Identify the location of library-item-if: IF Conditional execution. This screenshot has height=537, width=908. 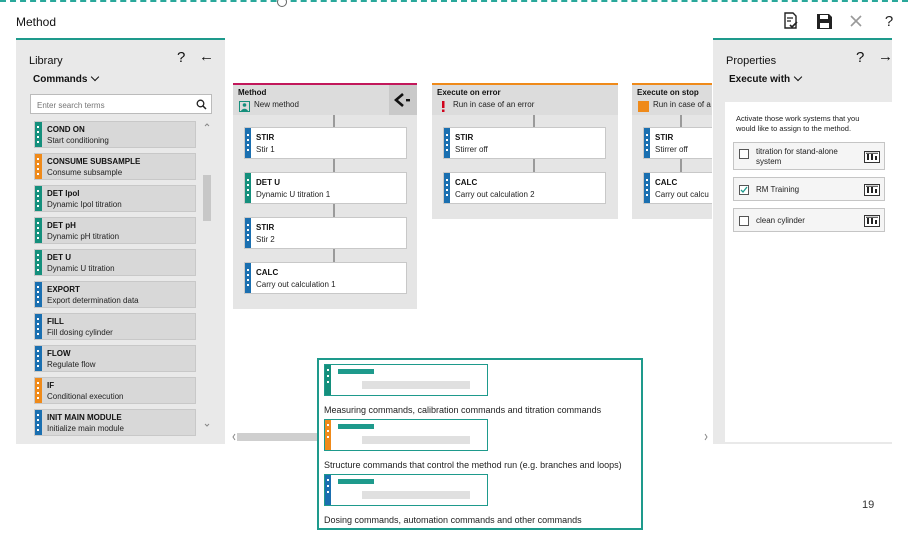
(115, 390).